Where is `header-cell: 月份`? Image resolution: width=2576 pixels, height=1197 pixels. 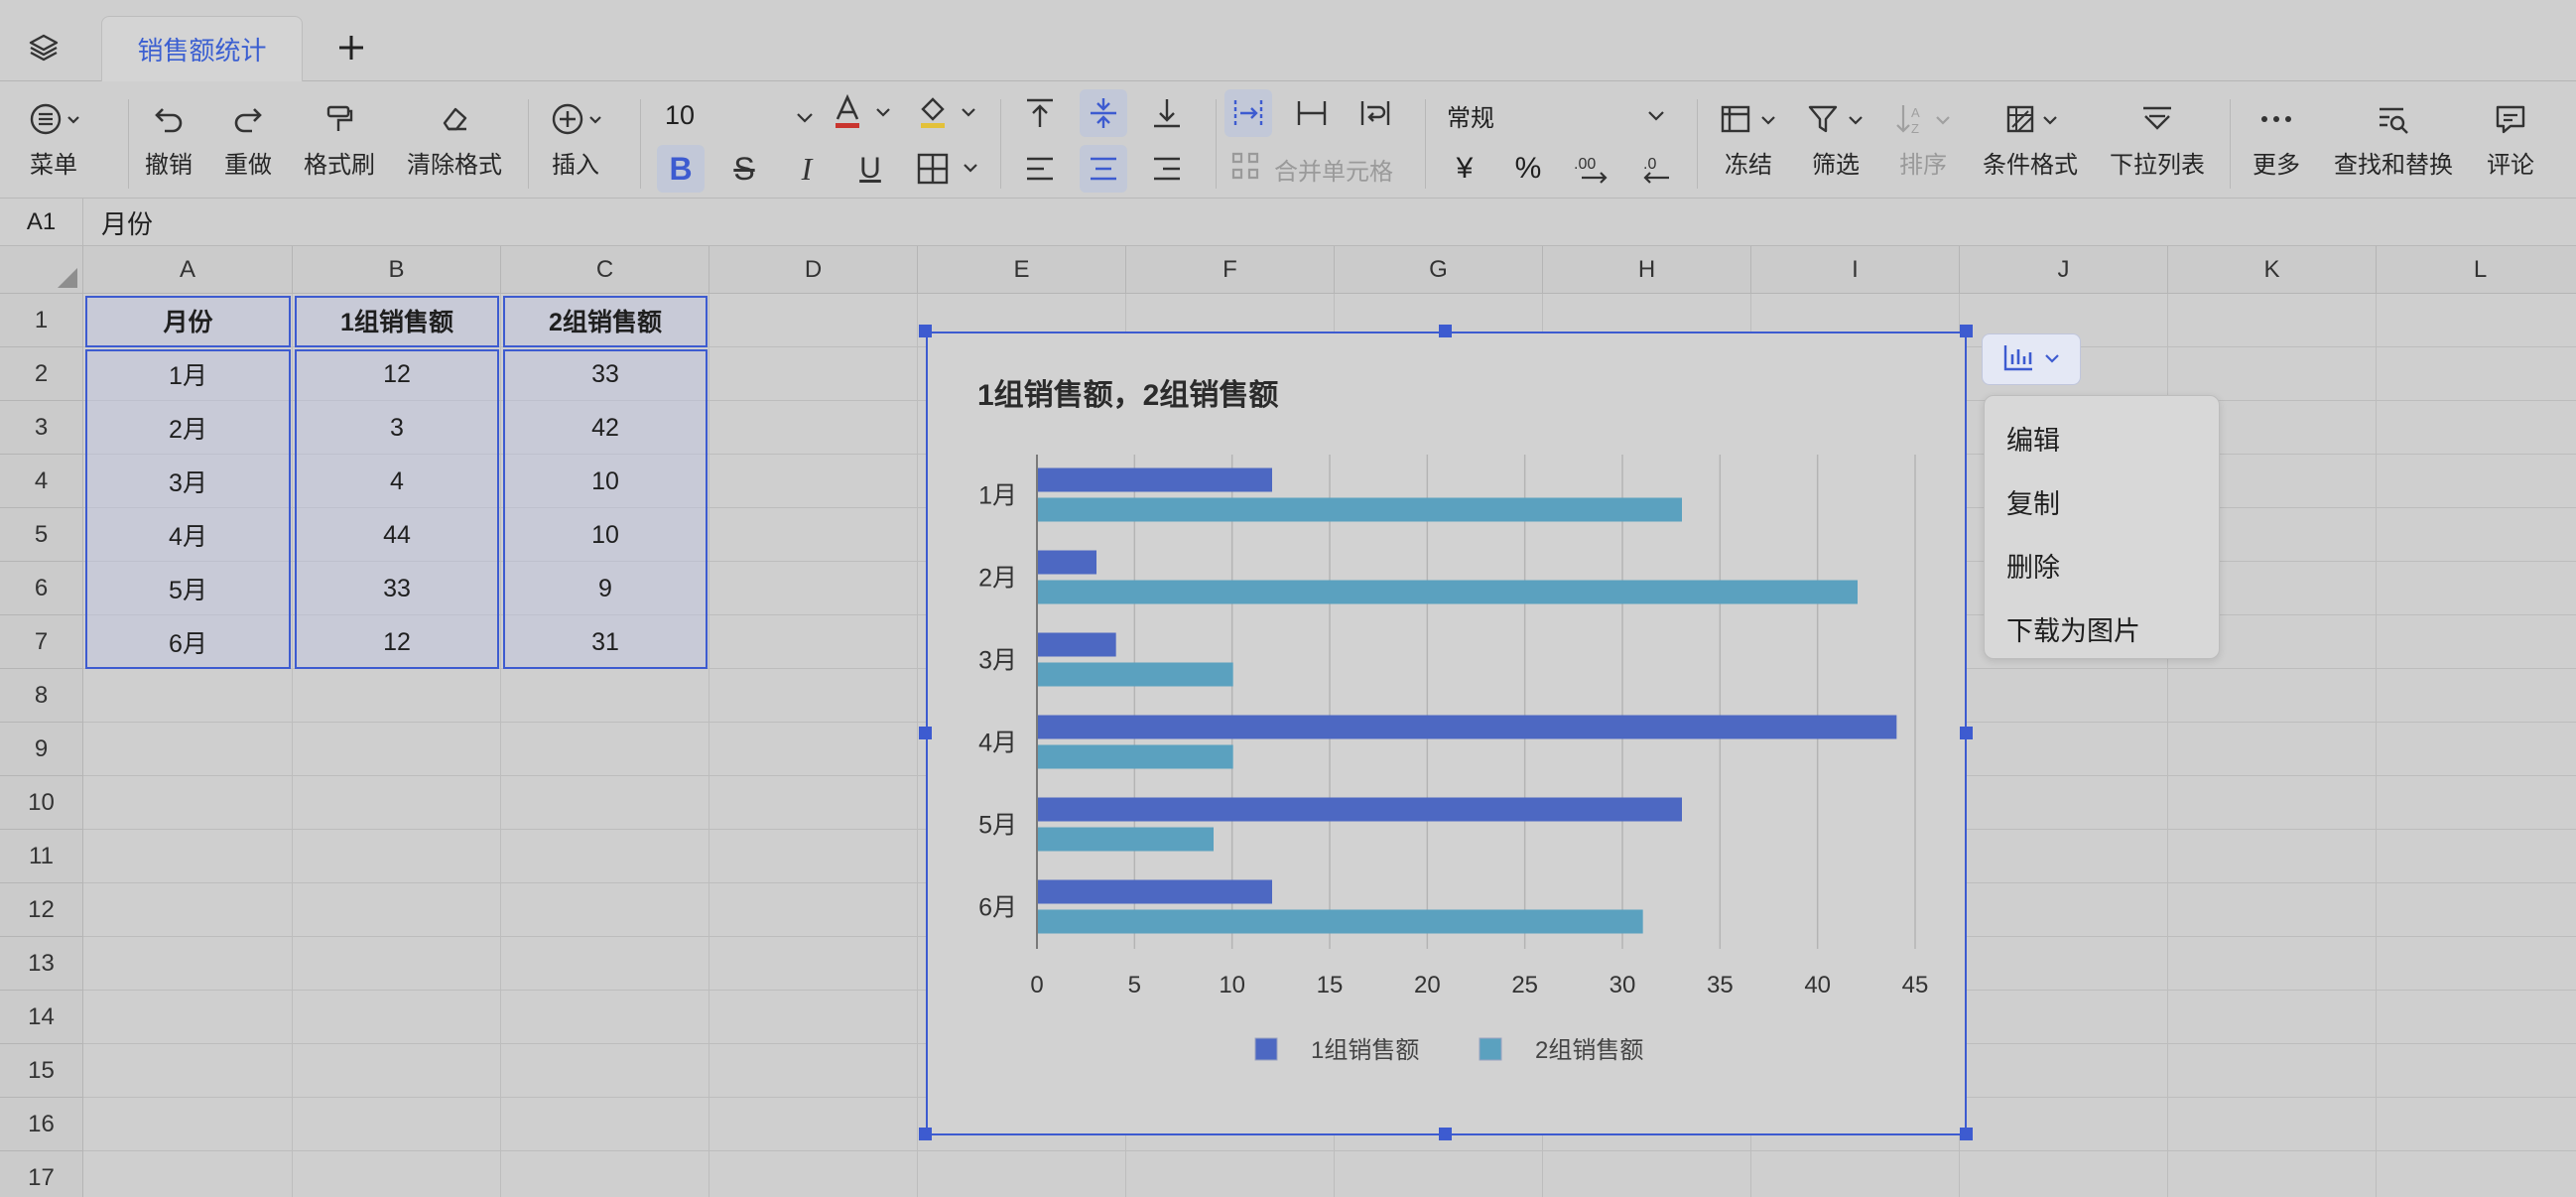 header-cell: 月份 is located at coordinates (188, 320).